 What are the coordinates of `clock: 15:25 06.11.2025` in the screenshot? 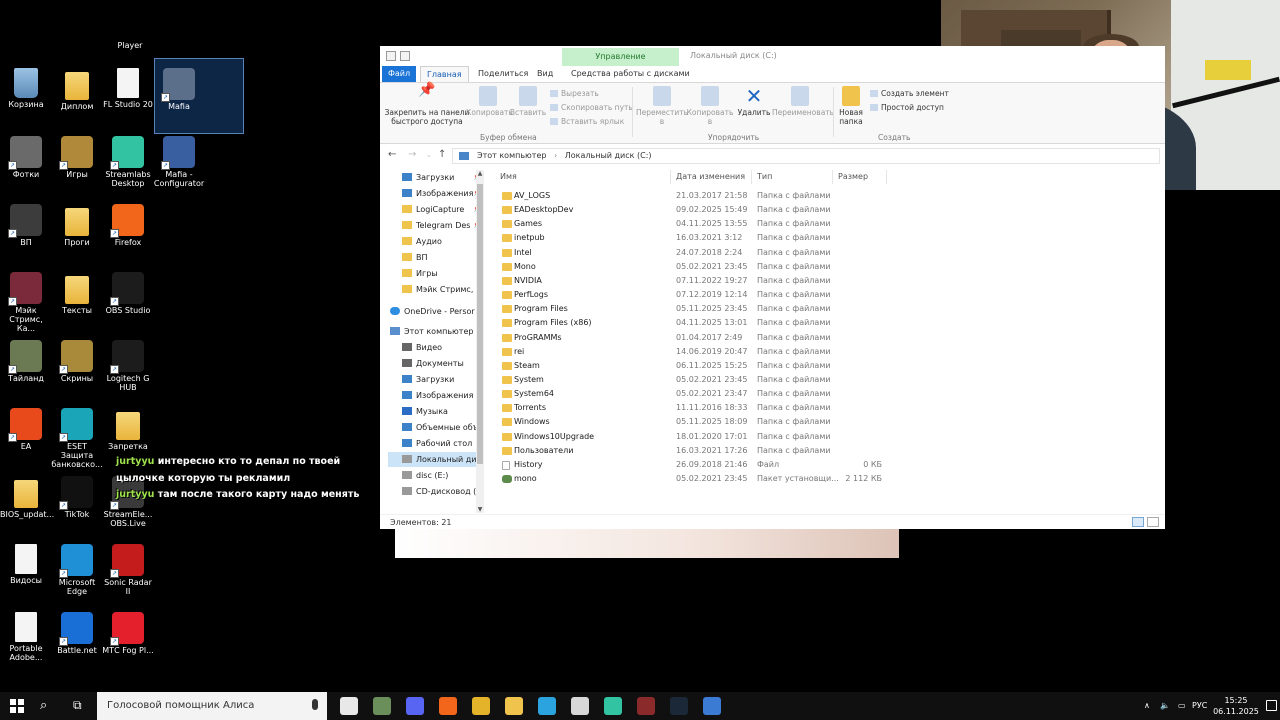 It's located at (1236, 706).